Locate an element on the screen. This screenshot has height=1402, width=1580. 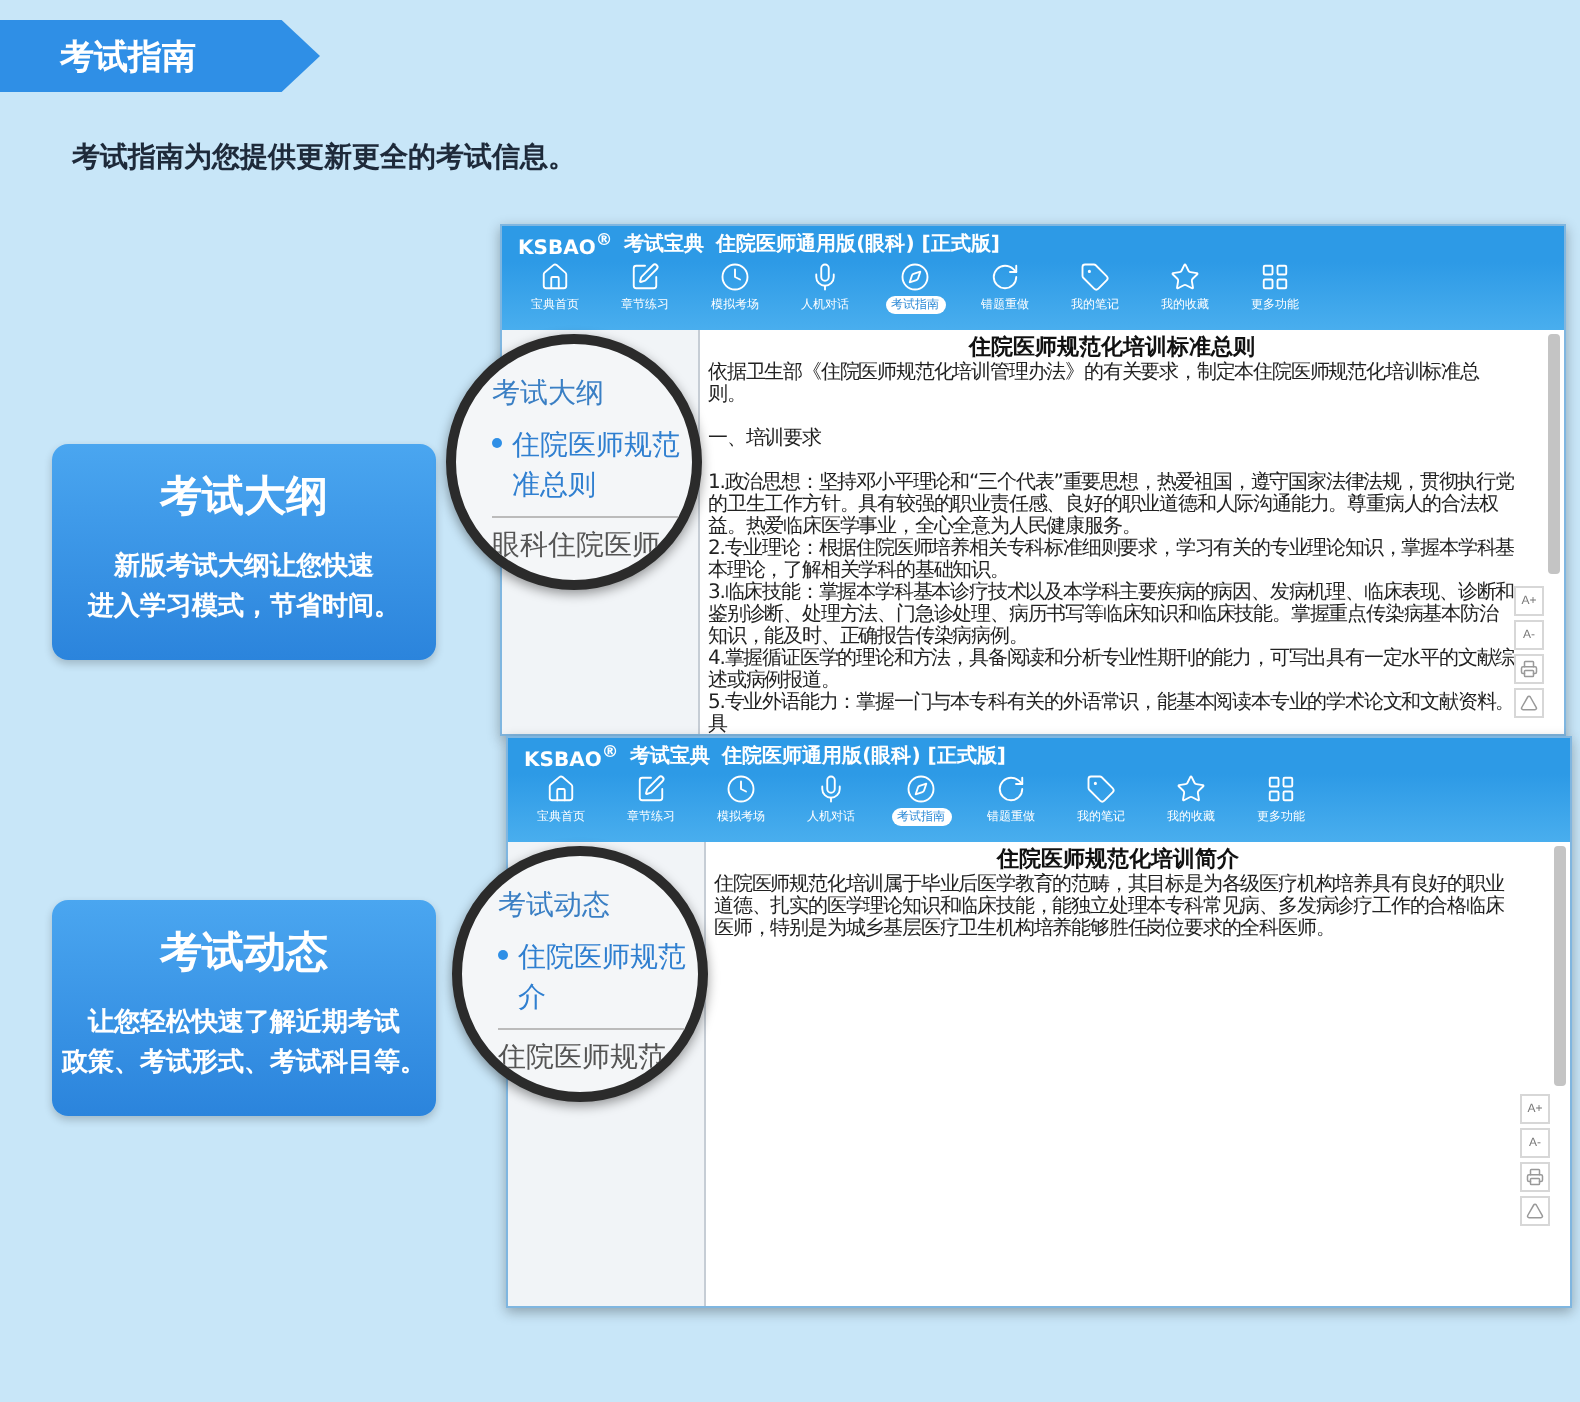
article-paragraph: 1.政治思想：坚持邓小平理论和“三个代表”重要思想，热爱祖国，遵守国家法律法规，贯彻执行党的卫生工作方针。具有较强的职业责任感、良好的职业道德和人际沟通能力。尊重病人的合法权益。热爱临床医学事业，全心全意为人民健康服务。 is located at coordinates (1112, 505).